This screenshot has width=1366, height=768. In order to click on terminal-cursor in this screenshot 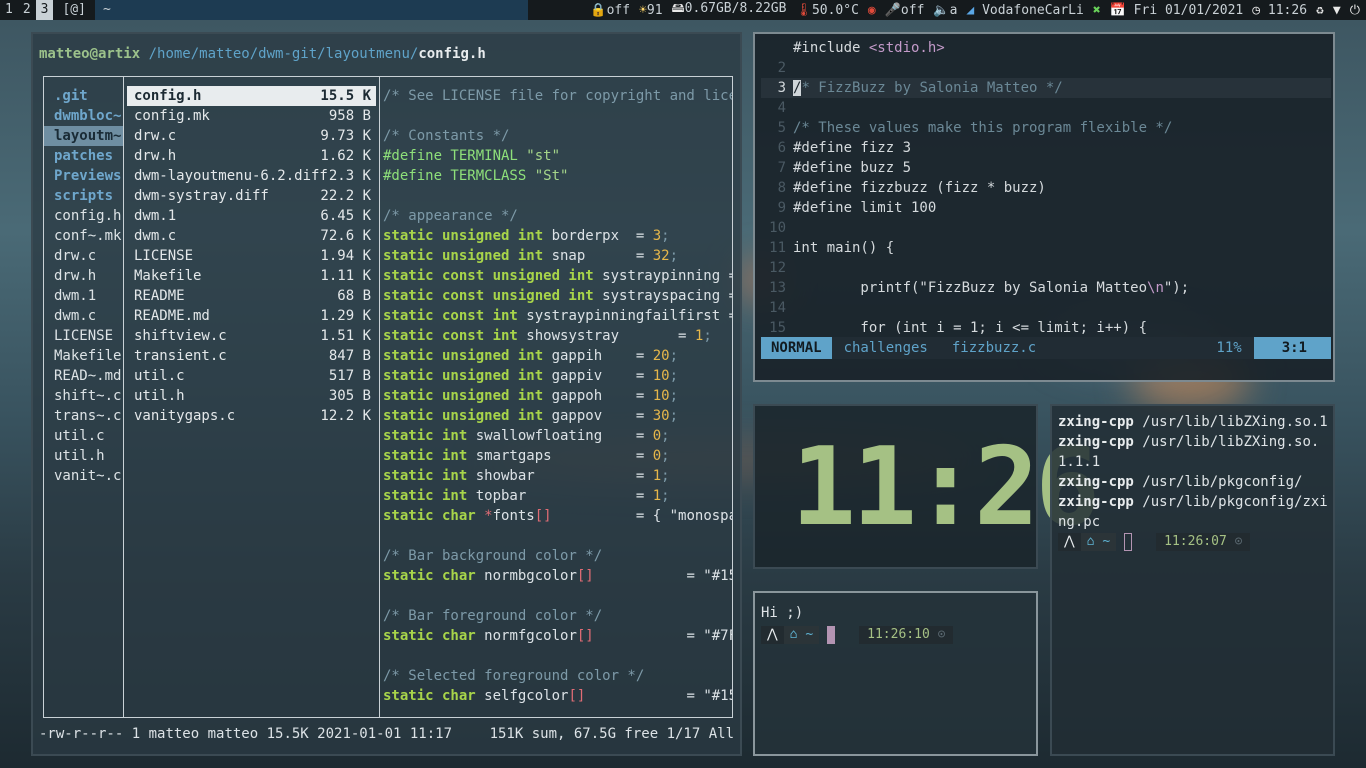, I will do `click(1128, 542)`.